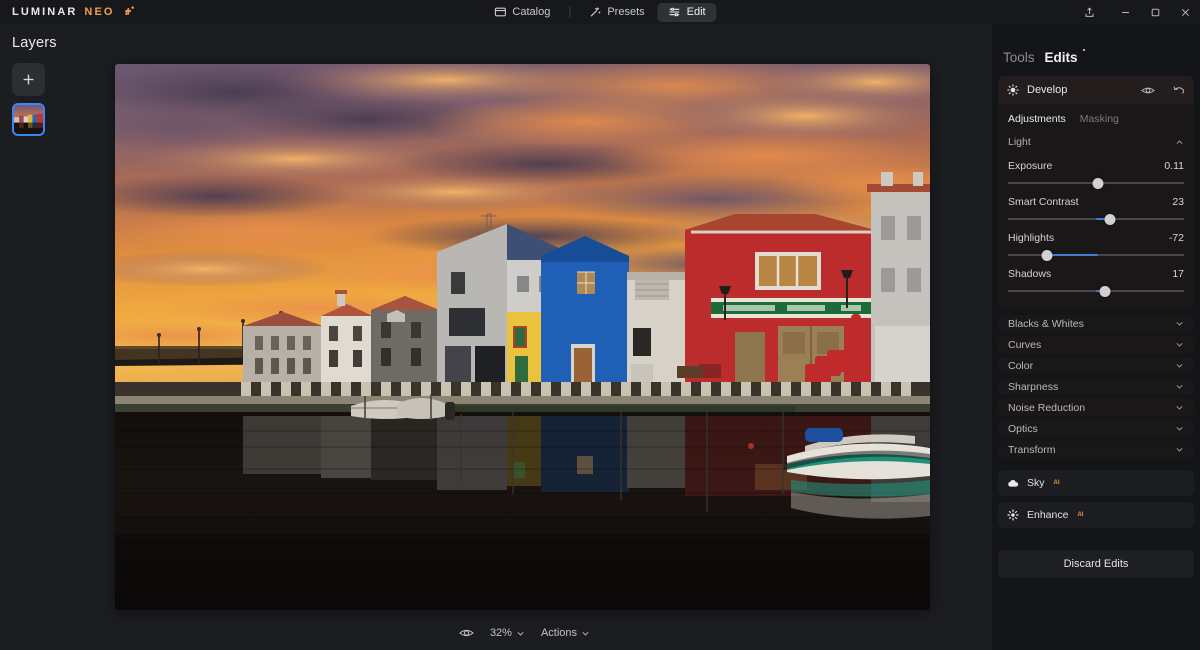 The width and height of the screenshot is (1200, 650). What do you see at coordinates (1096, 166) in the screenshot?
I see `slider-label-row: Exposure 0.11` at bounding box center [1096, 166].